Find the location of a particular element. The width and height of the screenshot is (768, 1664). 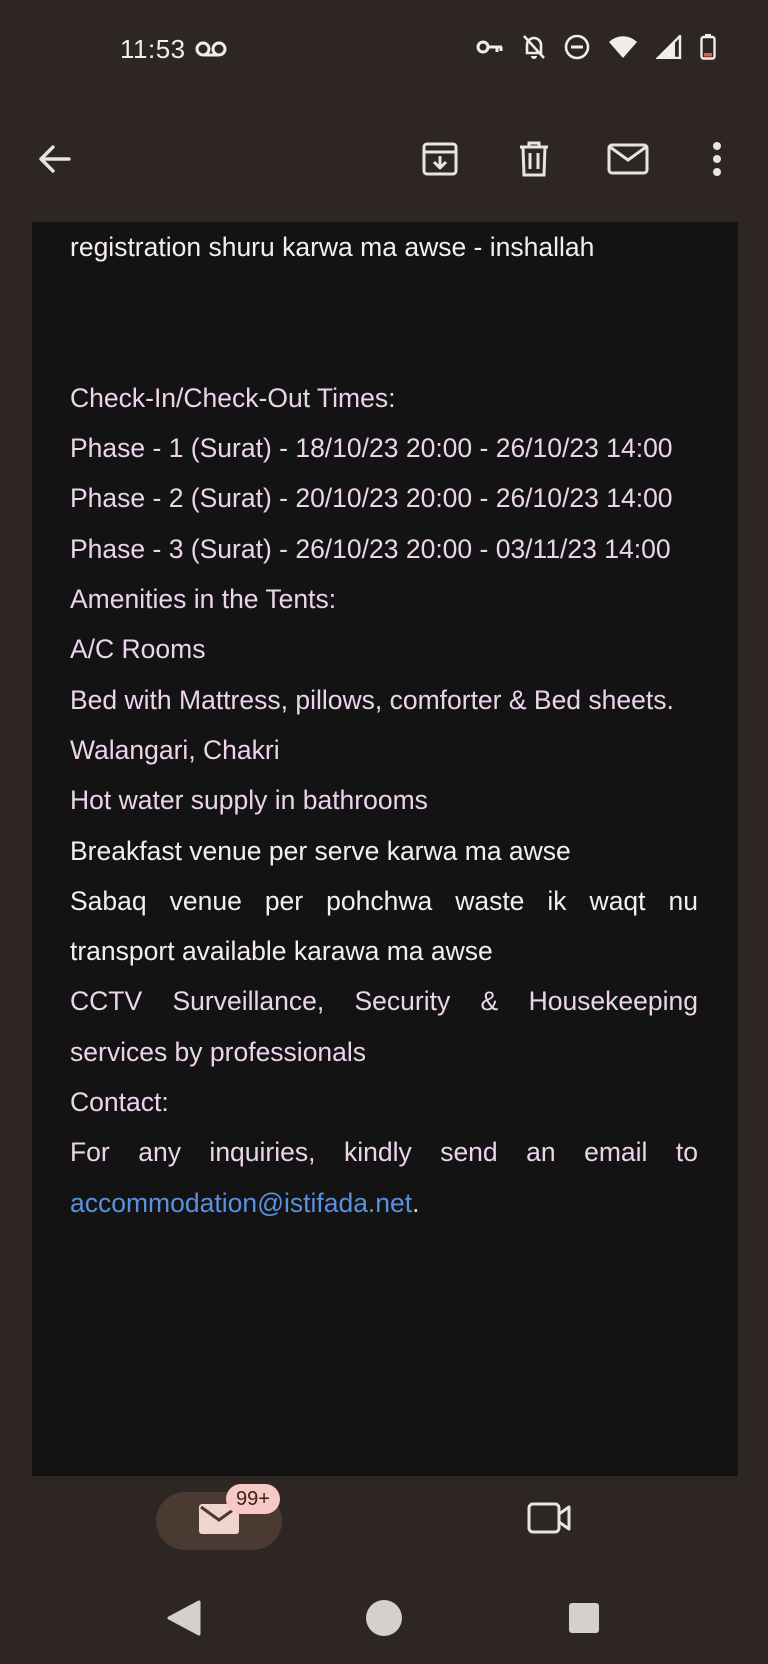

vpn-key-icon is located at coordinates (490, 49).